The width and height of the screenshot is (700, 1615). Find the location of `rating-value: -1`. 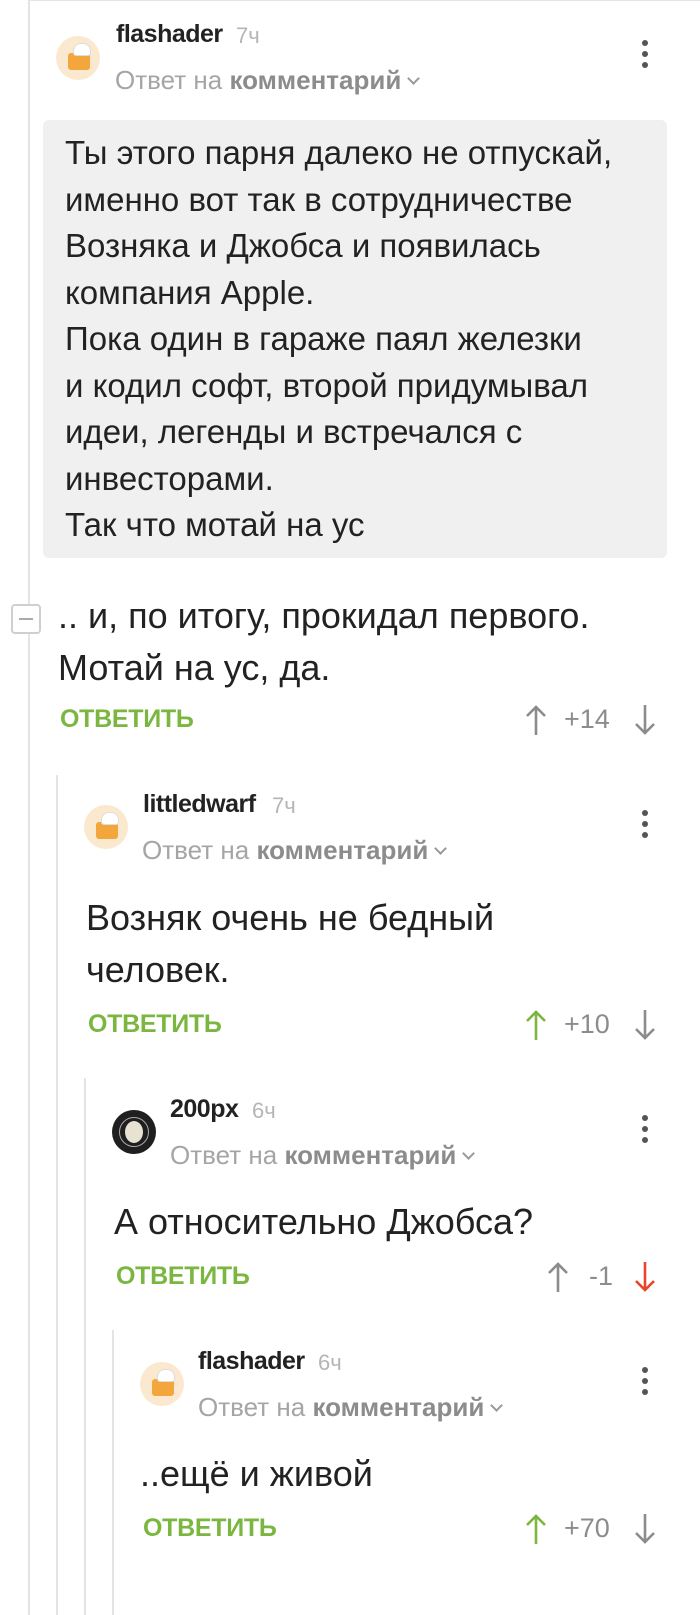

rating-value: -1 is located at coordinates (601, 1276).